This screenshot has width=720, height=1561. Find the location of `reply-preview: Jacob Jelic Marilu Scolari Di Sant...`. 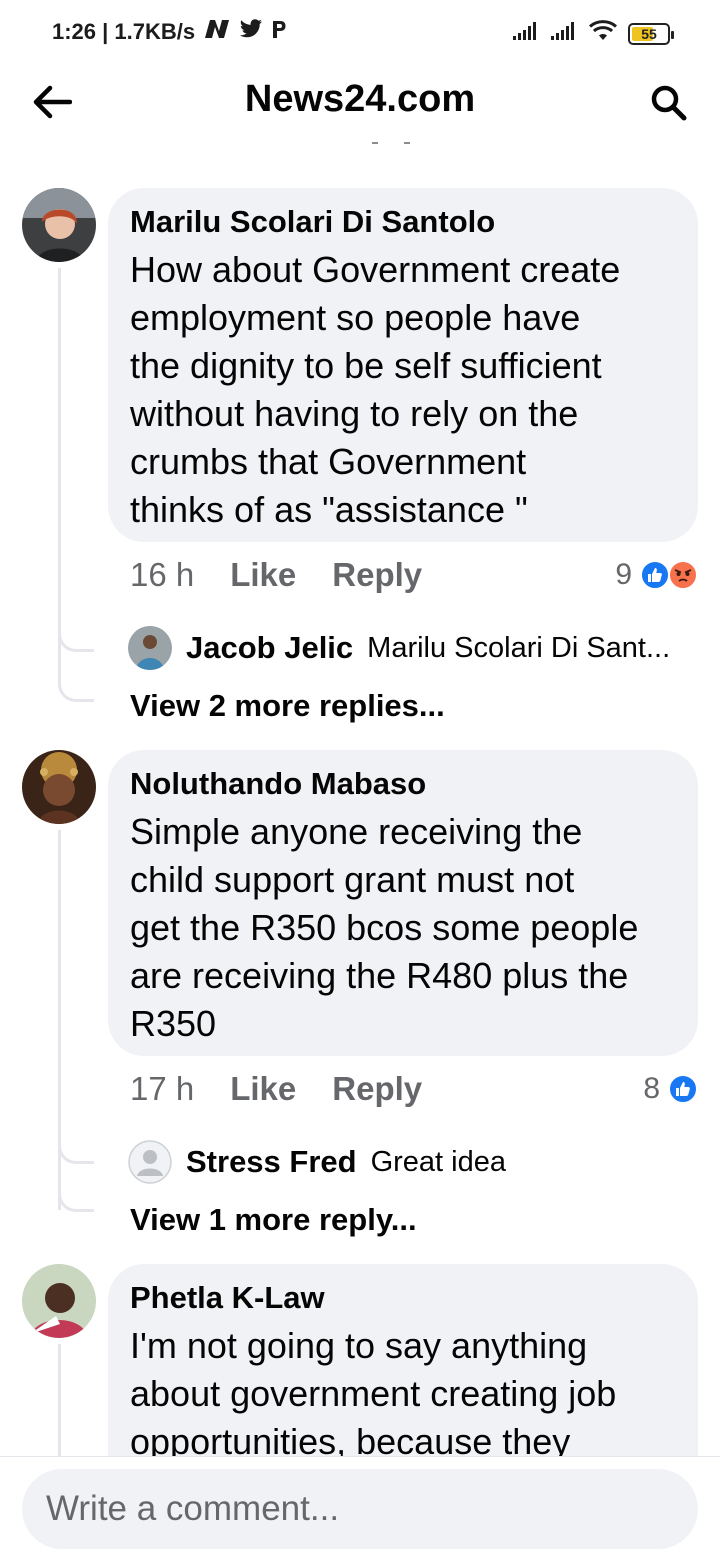

reply-preview: Jacob Jelic Marilu Scolari Di Sant... is located at coordinates (399, 648).